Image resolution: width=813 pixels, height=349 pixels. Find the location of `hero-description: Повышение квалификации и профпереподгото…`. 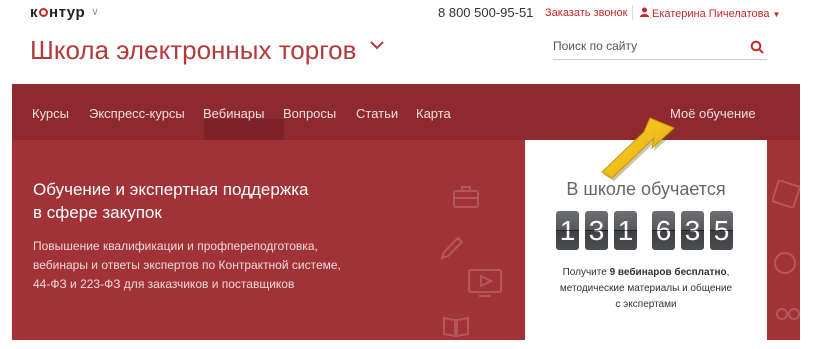

hero-description: Повышение квалификации и профпереподгото… is located at coordinates (203, 265).